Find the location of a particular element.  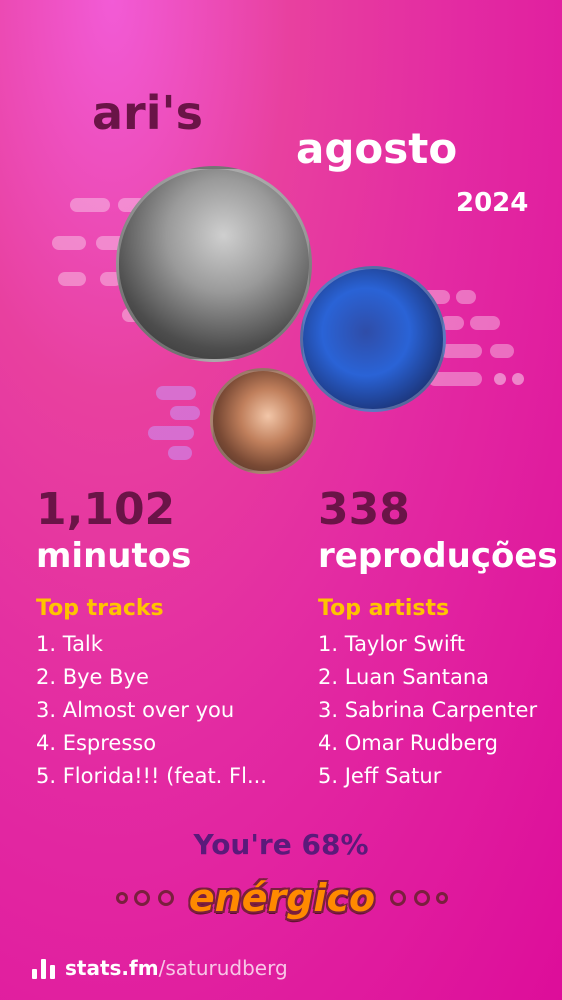

mood-label: enérgico is located at coordinates (282, 898).